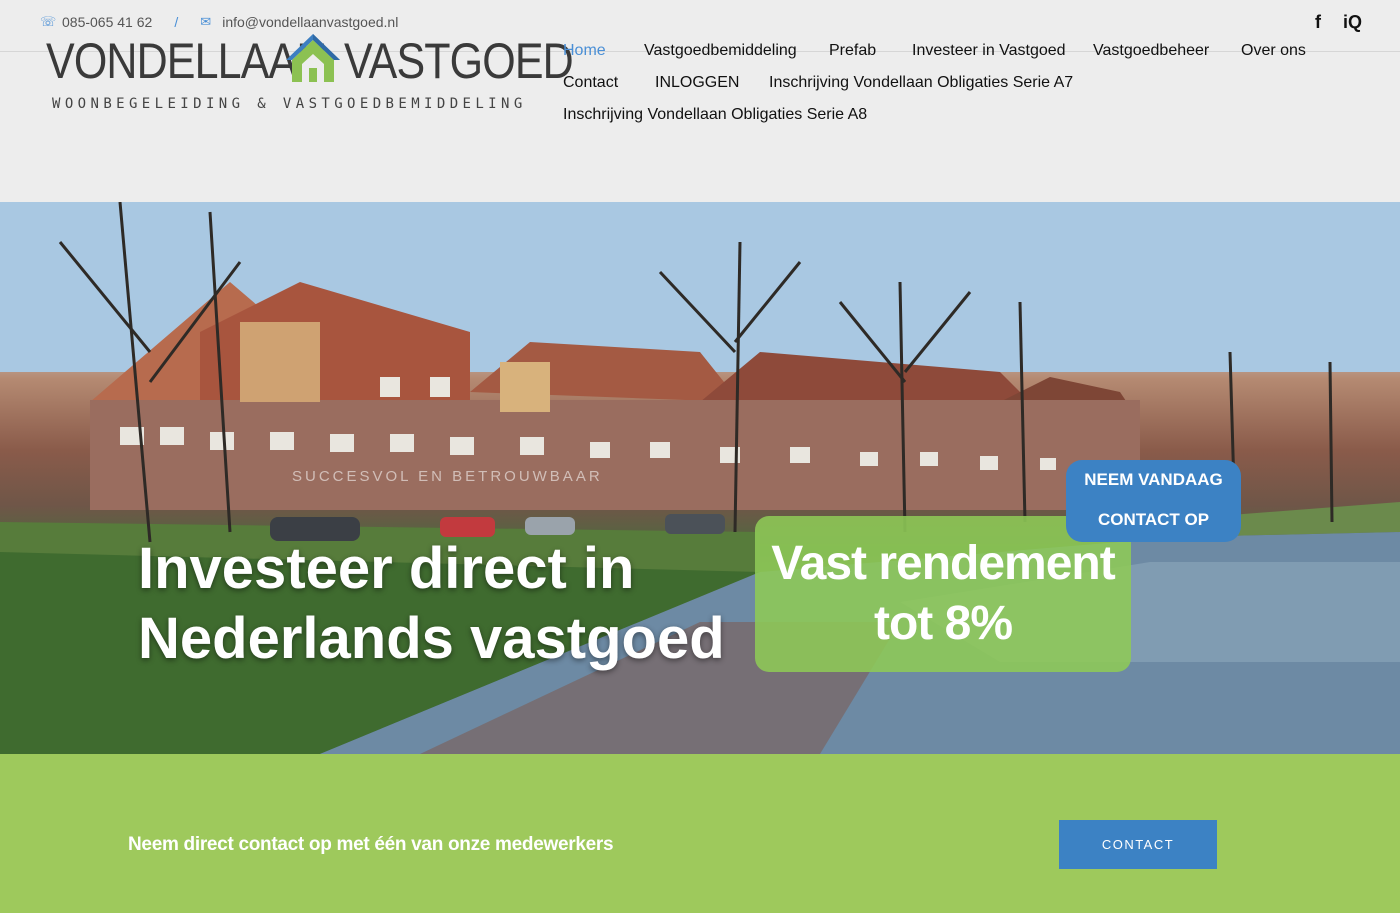 The width and height of the screenshot is (1400, 913). I want to click on cta-line2: CONTACT OP, so click(1153, 519).